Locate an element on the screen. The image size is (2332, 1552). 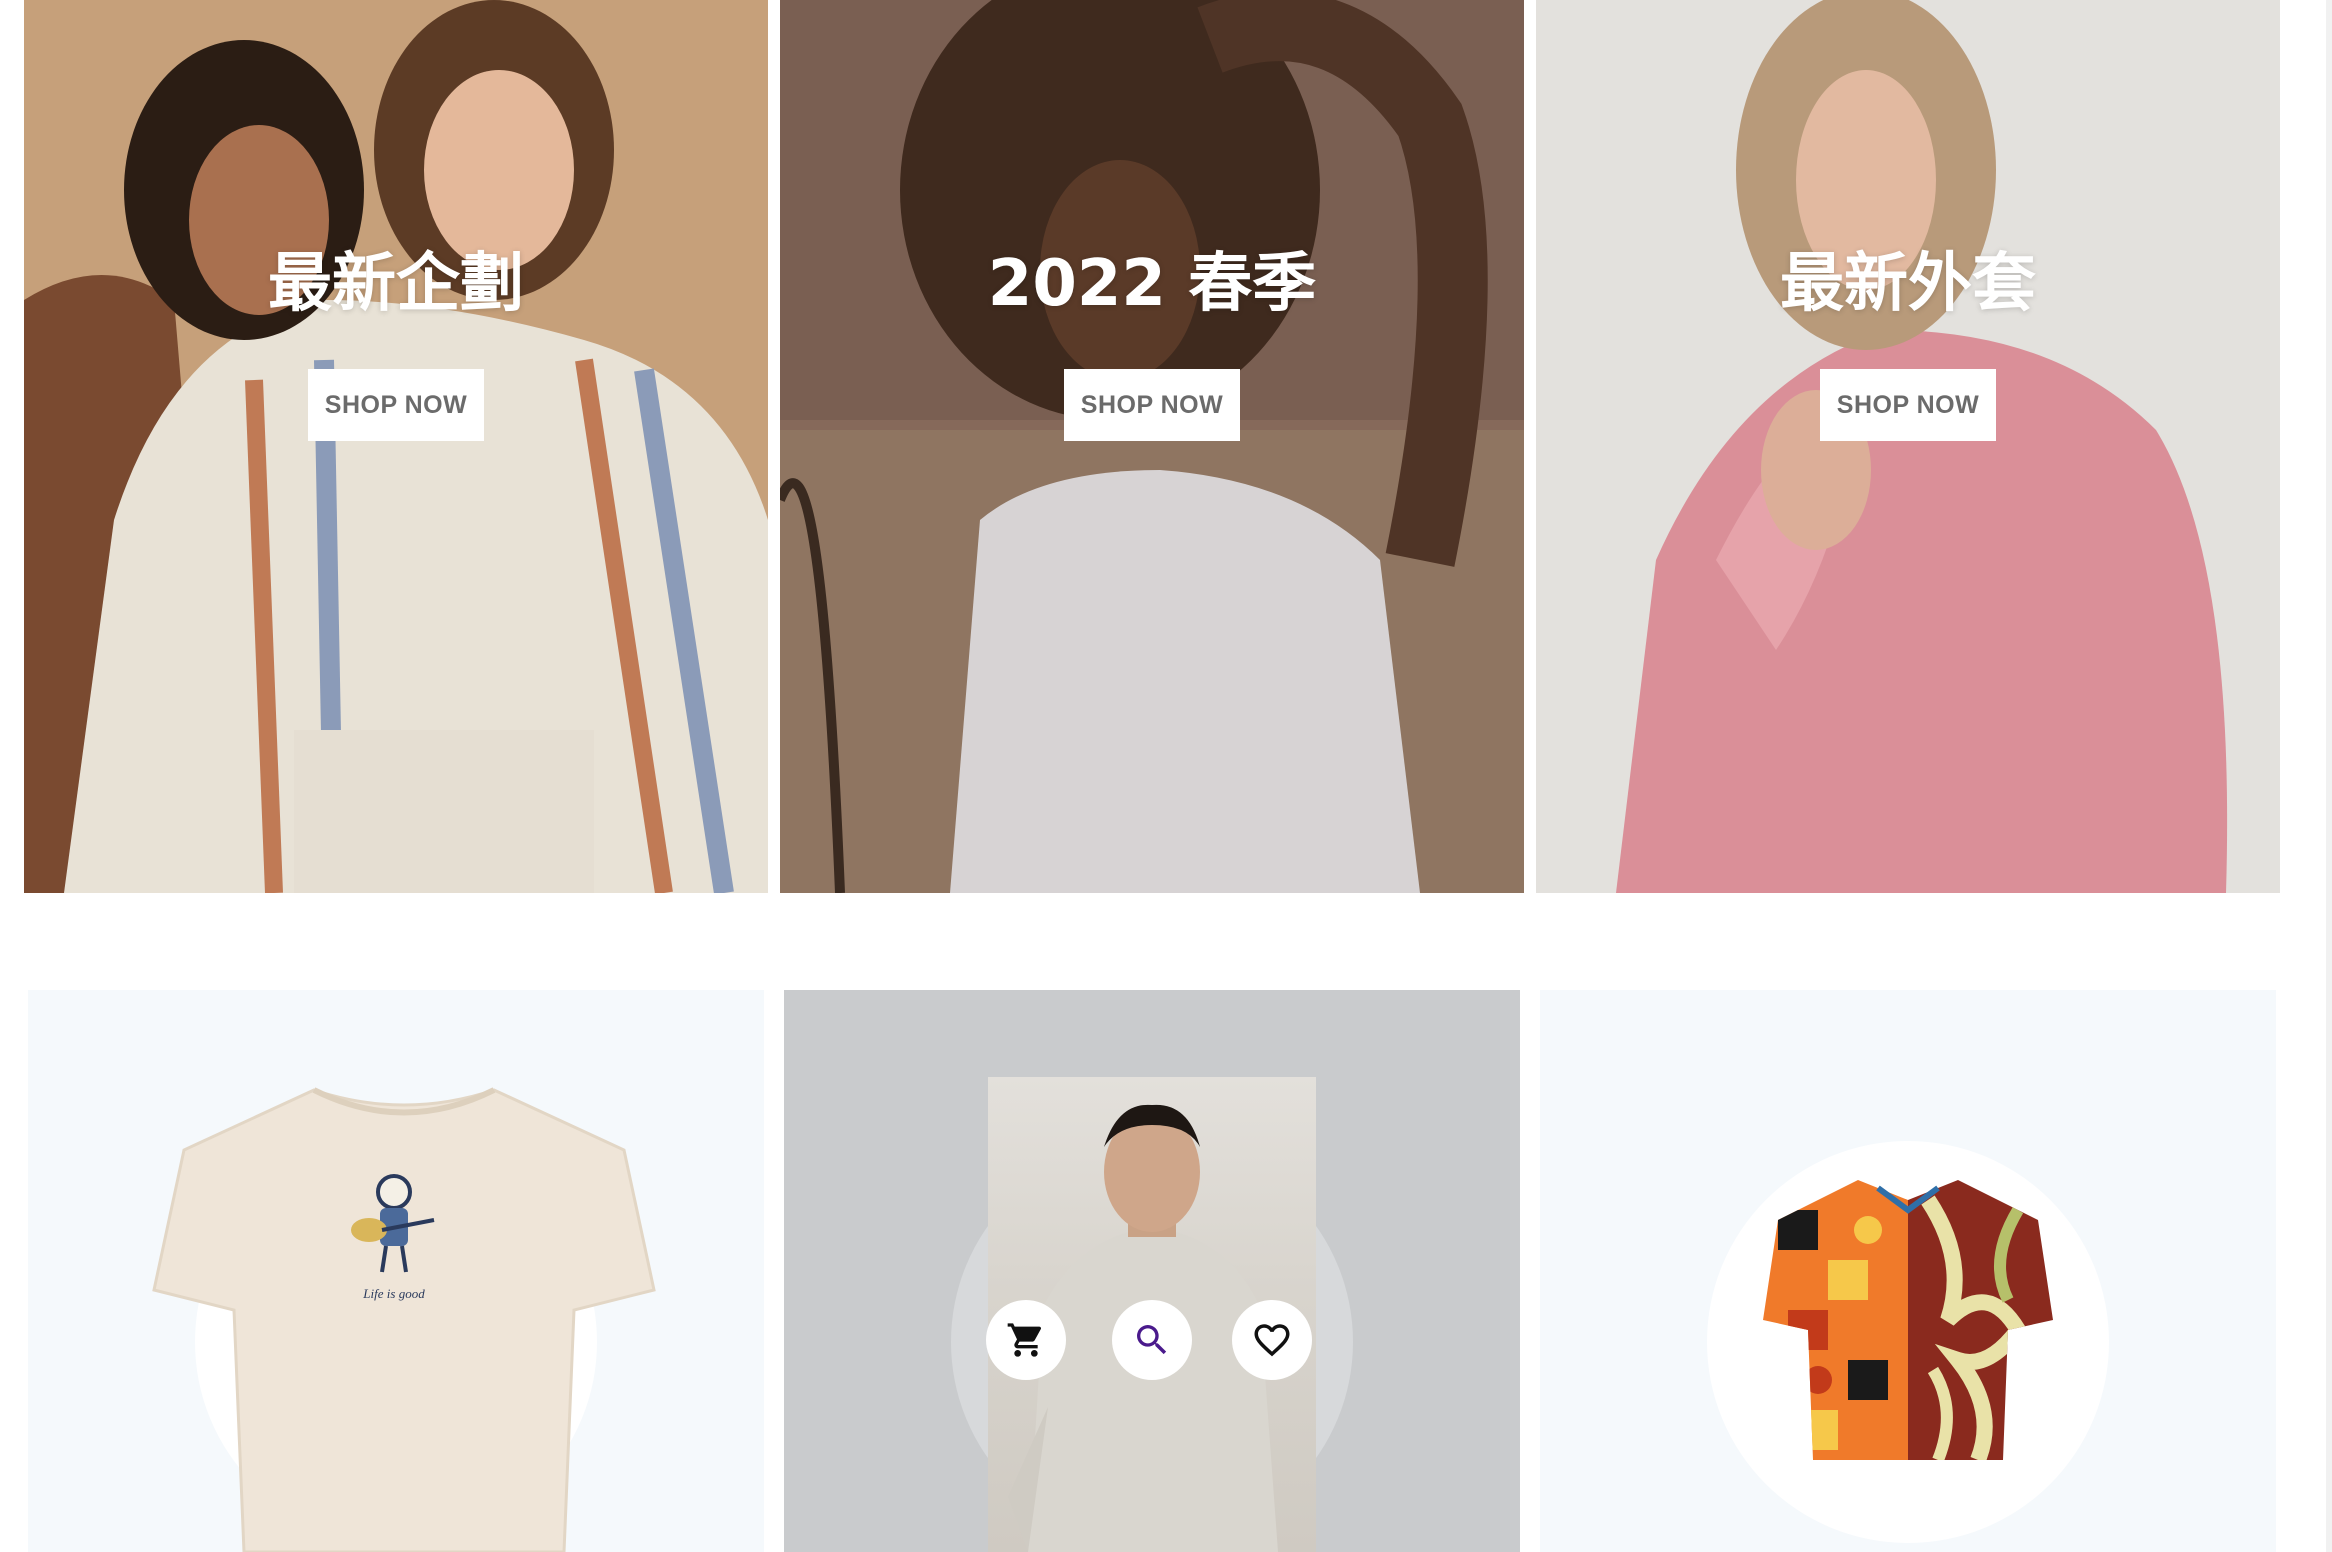
quick-view-button is located at coordinates (1152, 1340).